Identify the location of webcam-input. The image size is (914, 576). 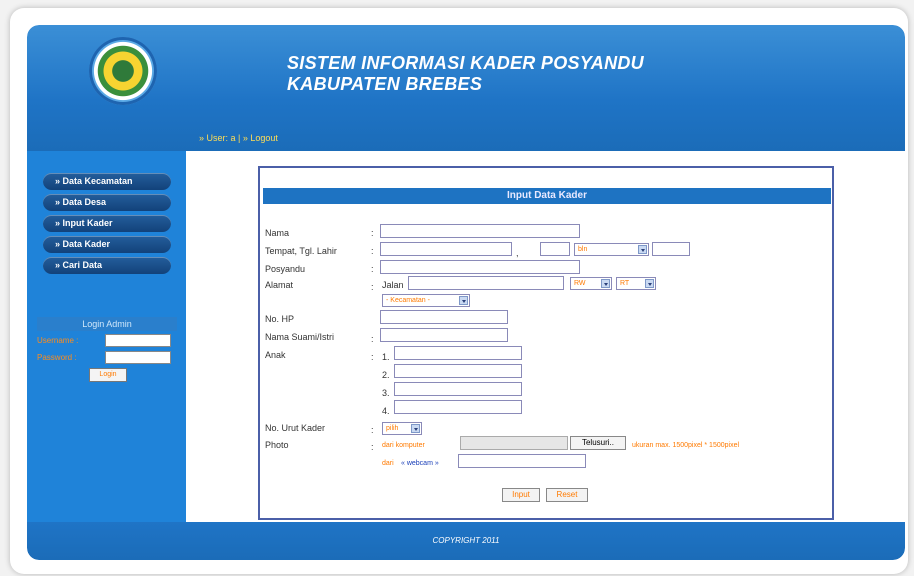
(522, 461).